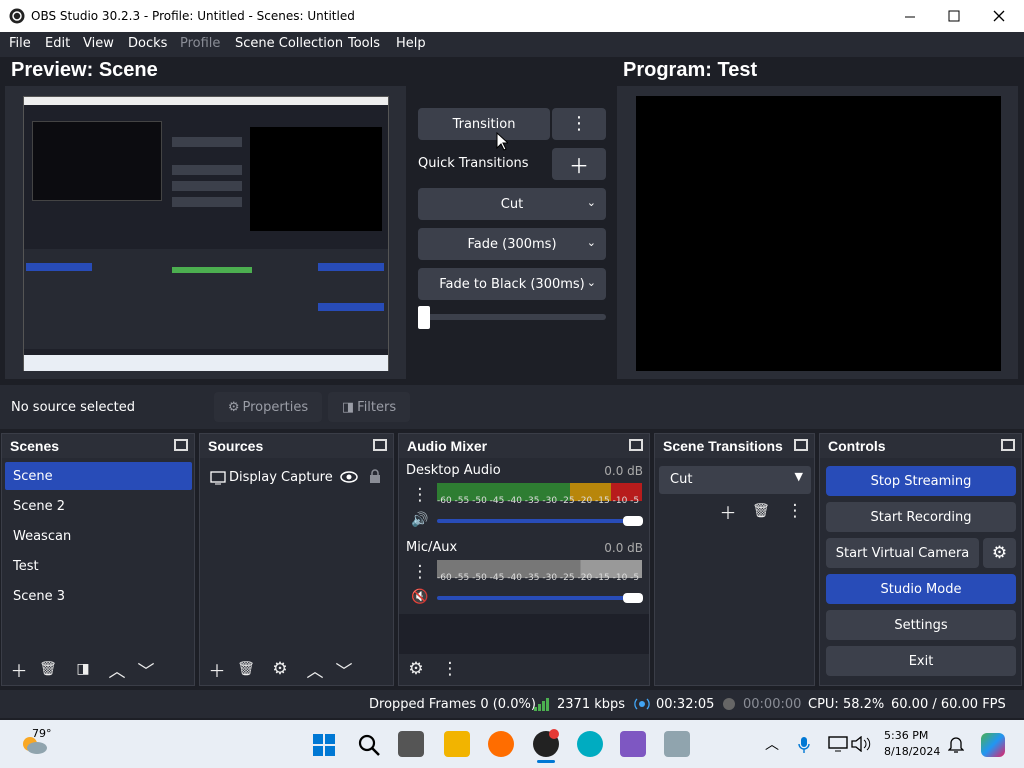  What do you see at coordinates (921, 517) in the screenshot?
I see `start-recording-button: Start Recording` at bounding box center [921, 517].